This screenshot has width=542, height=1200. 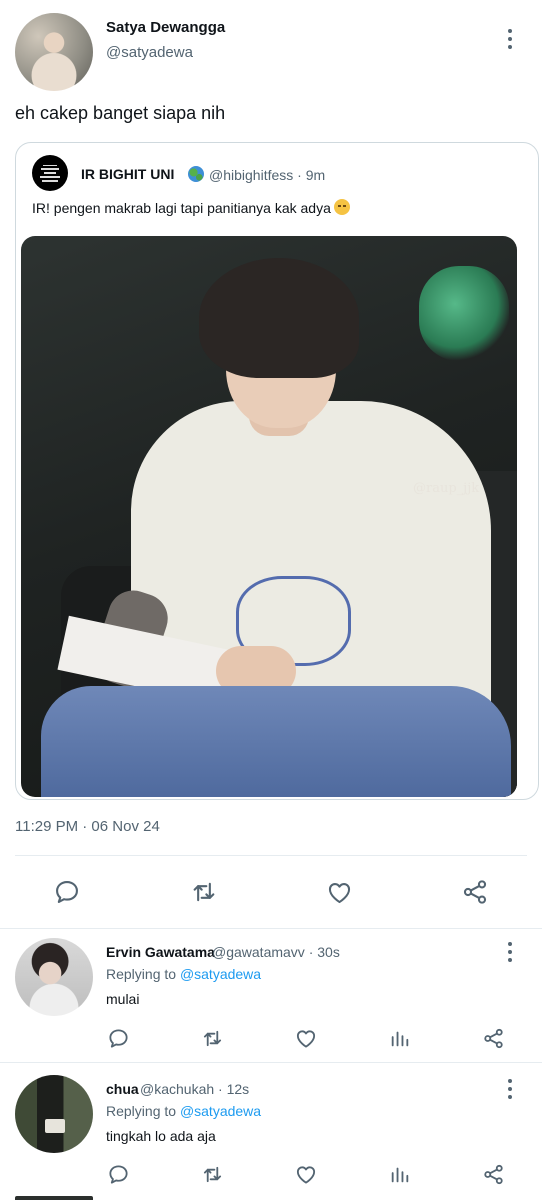 What do you see at coordinates (87, 826) in the screenshot?
I see `tweet-timestamp: 11:29 PM · 06 Nov 24` at bounding box center [87, 826].